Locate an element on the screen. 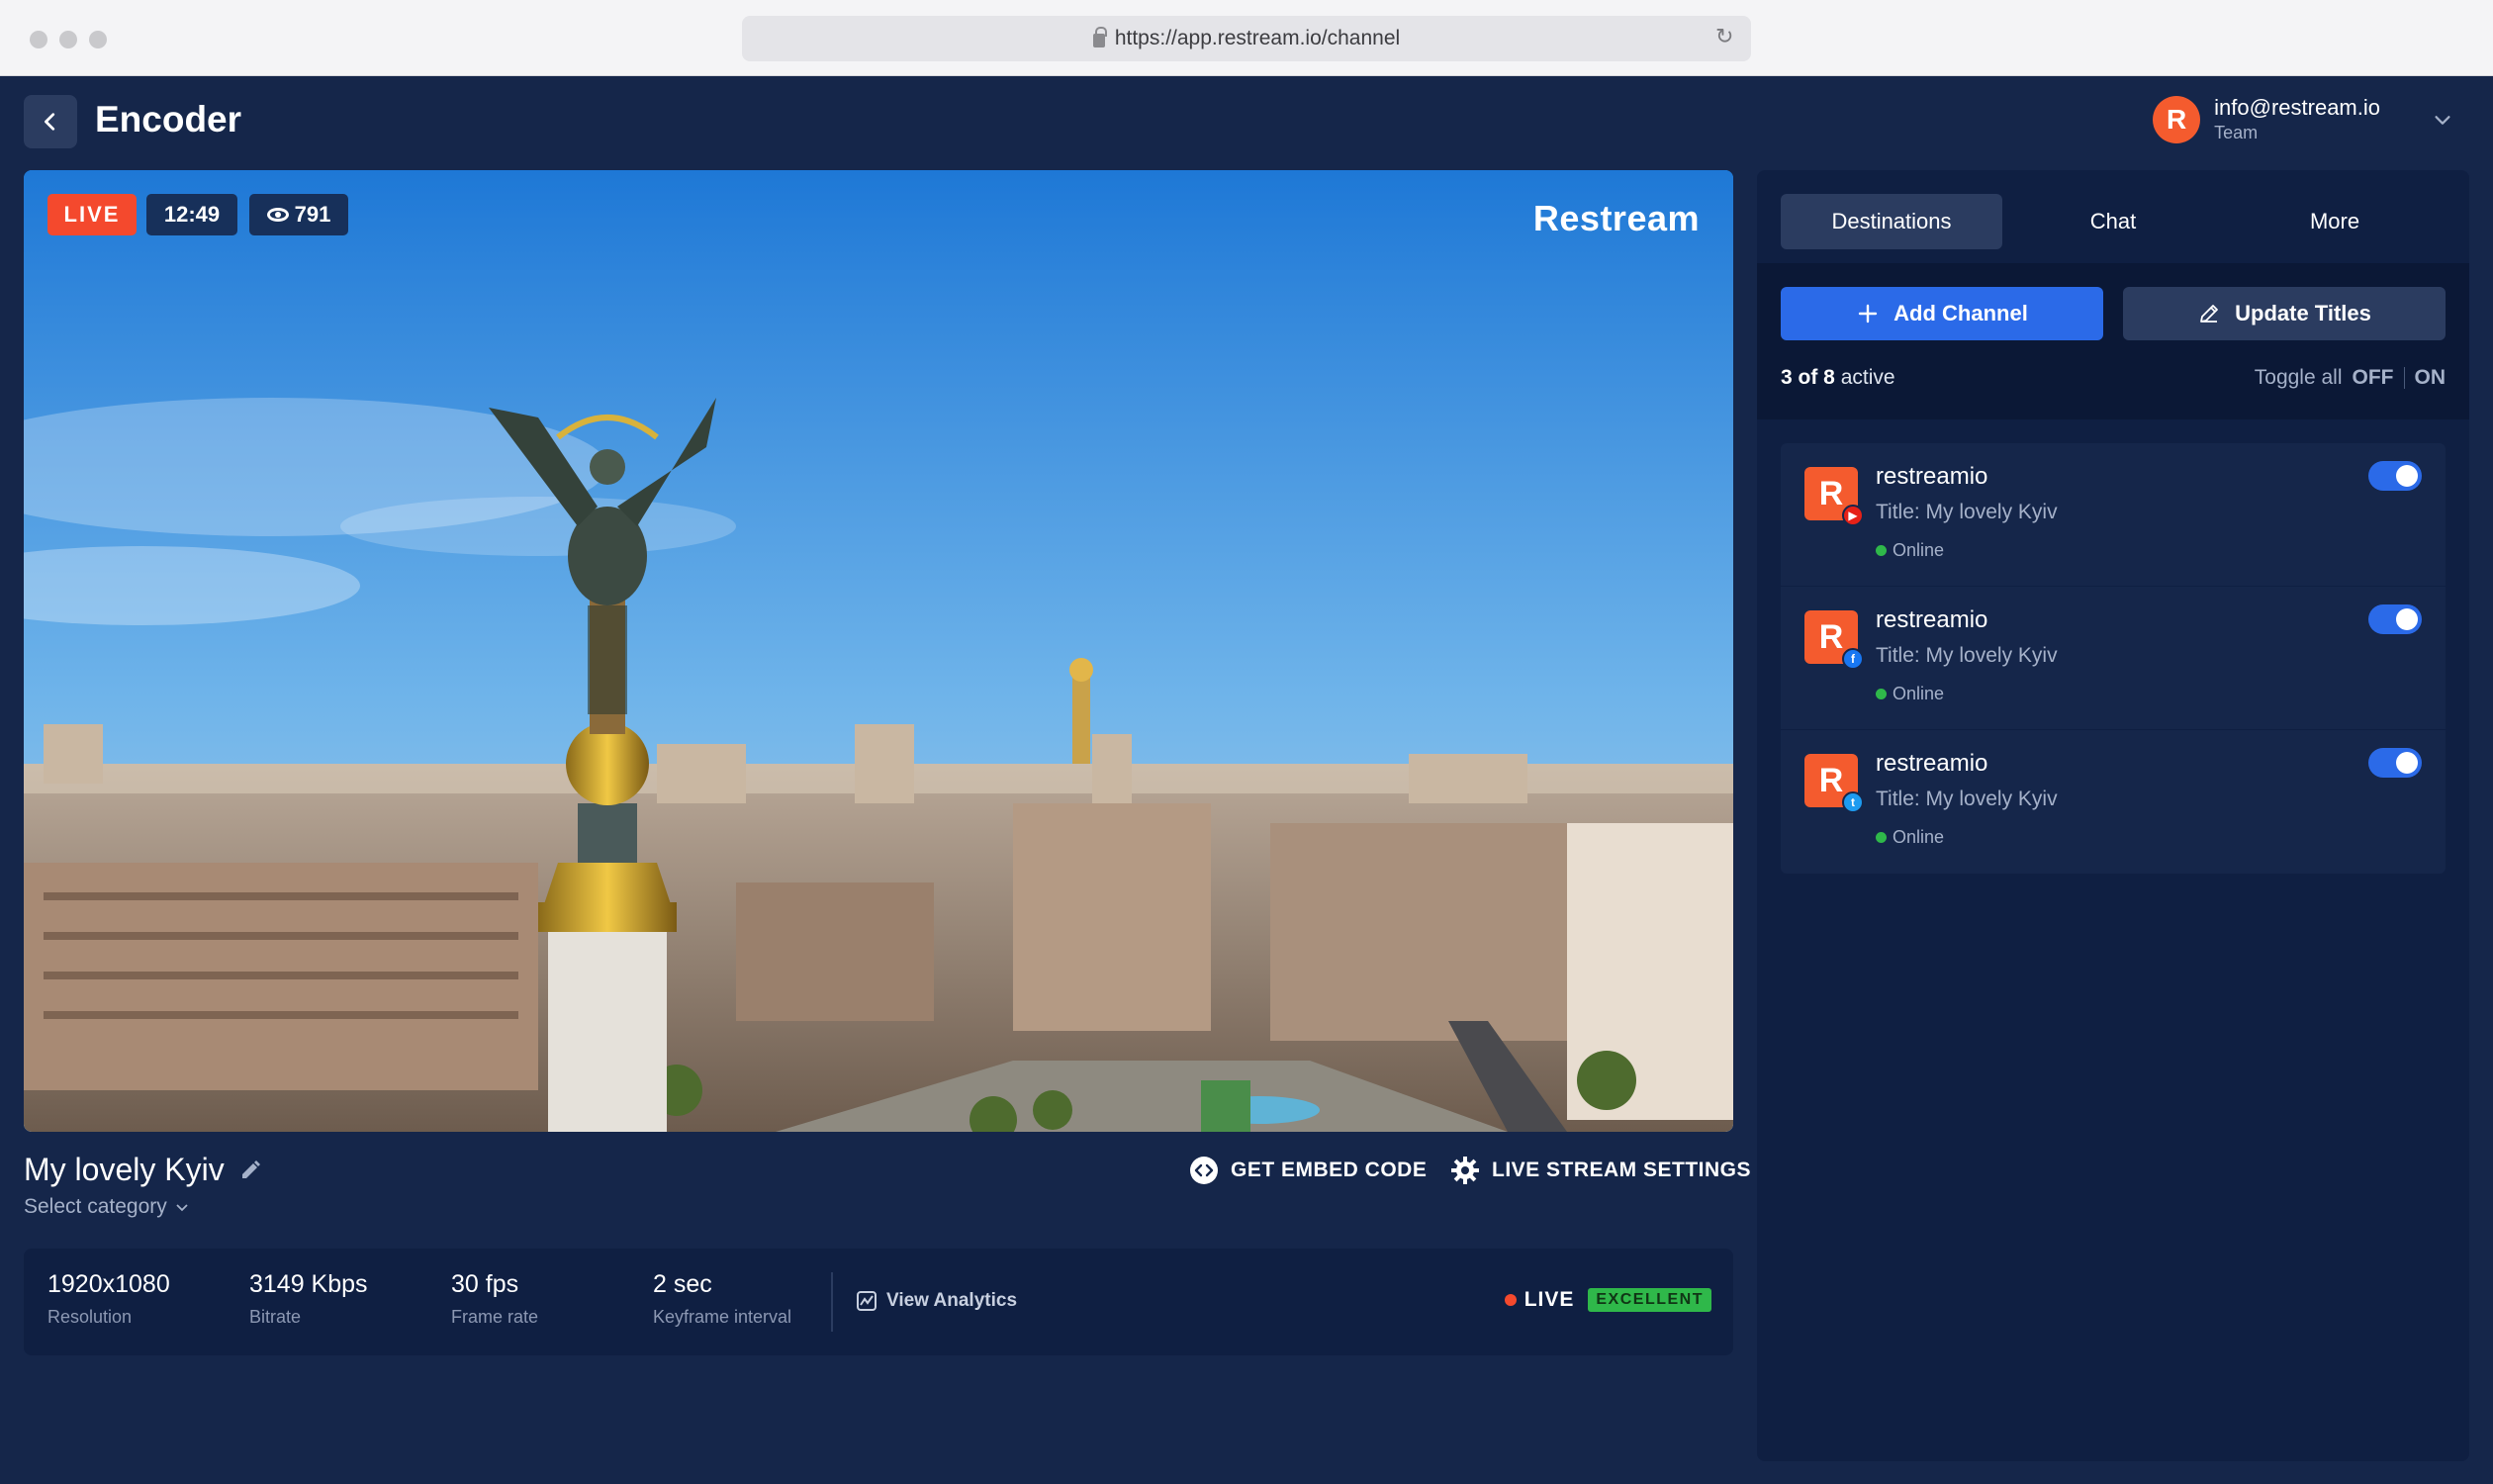  account-menu: R info@restream.io Team is located at coordinates (2303, 119).